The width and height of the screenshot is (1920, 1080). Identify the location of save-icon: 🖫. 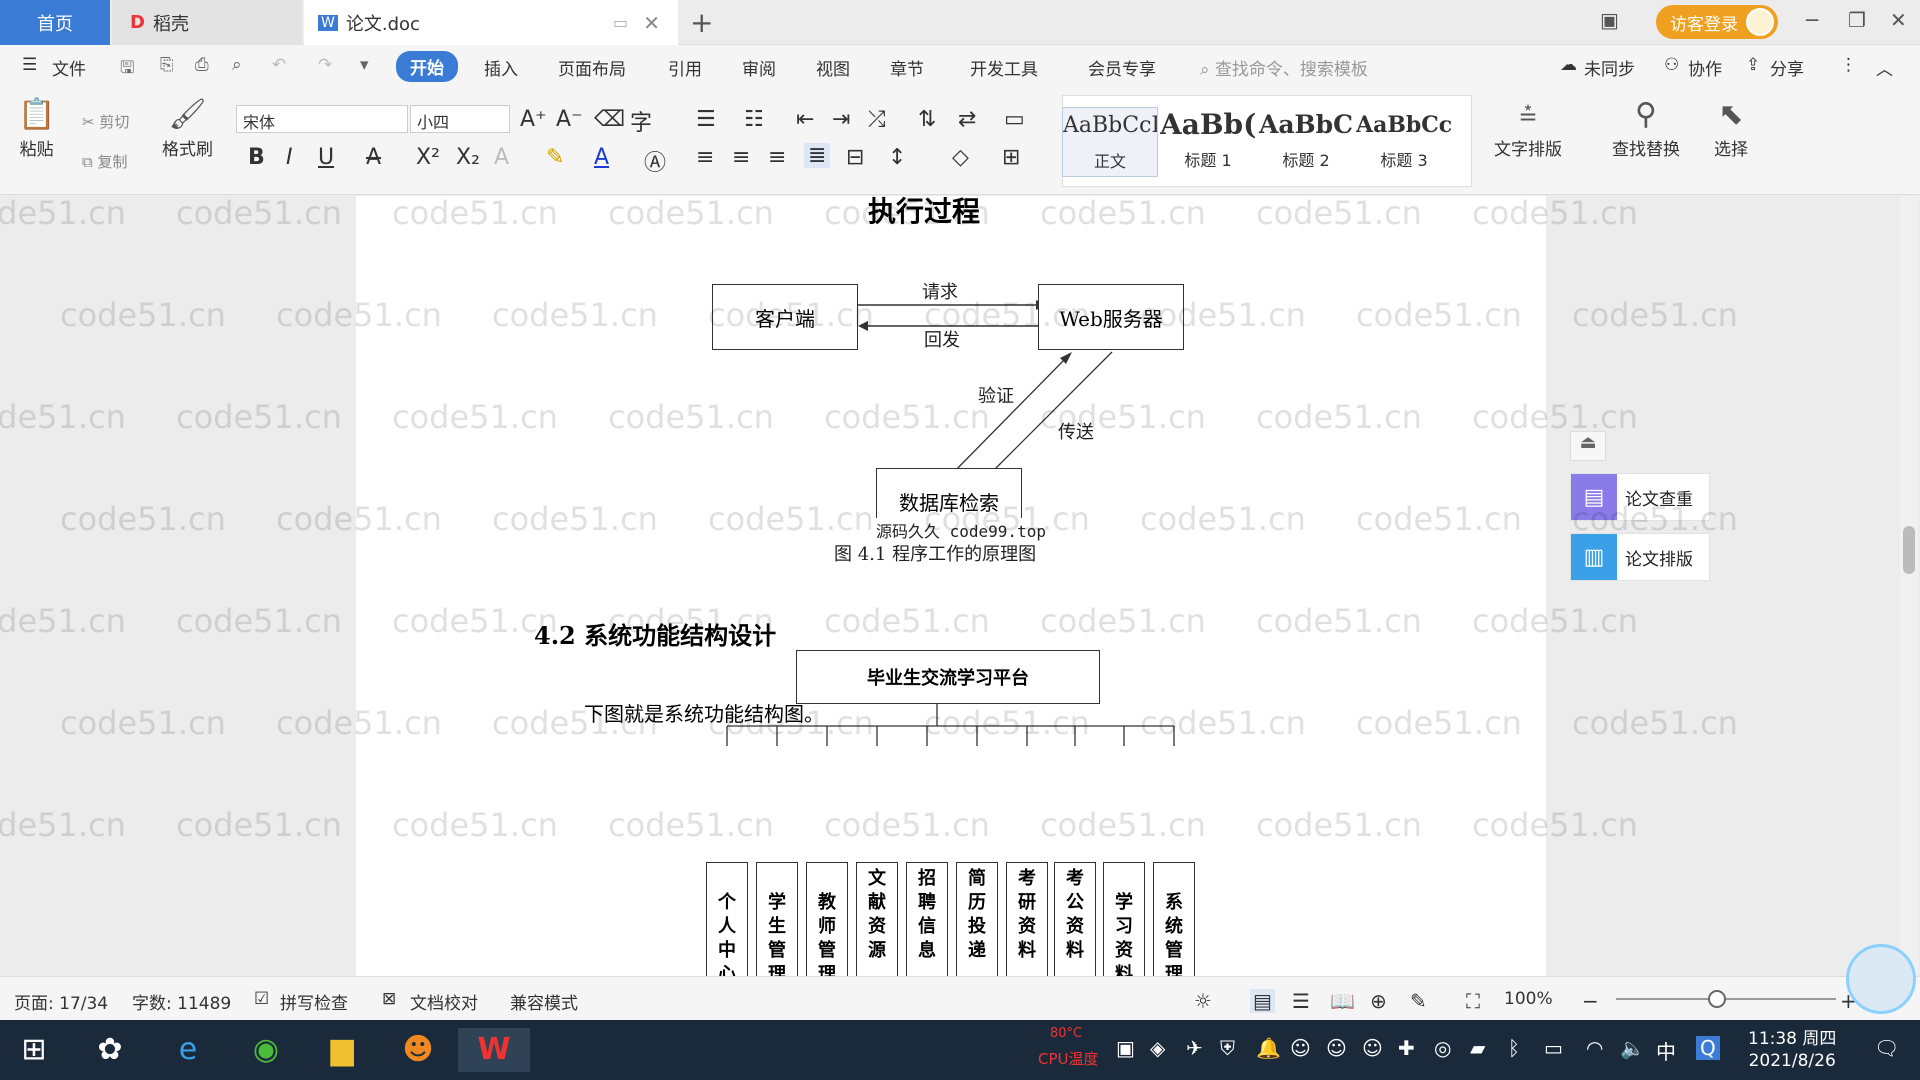
(127, 69).